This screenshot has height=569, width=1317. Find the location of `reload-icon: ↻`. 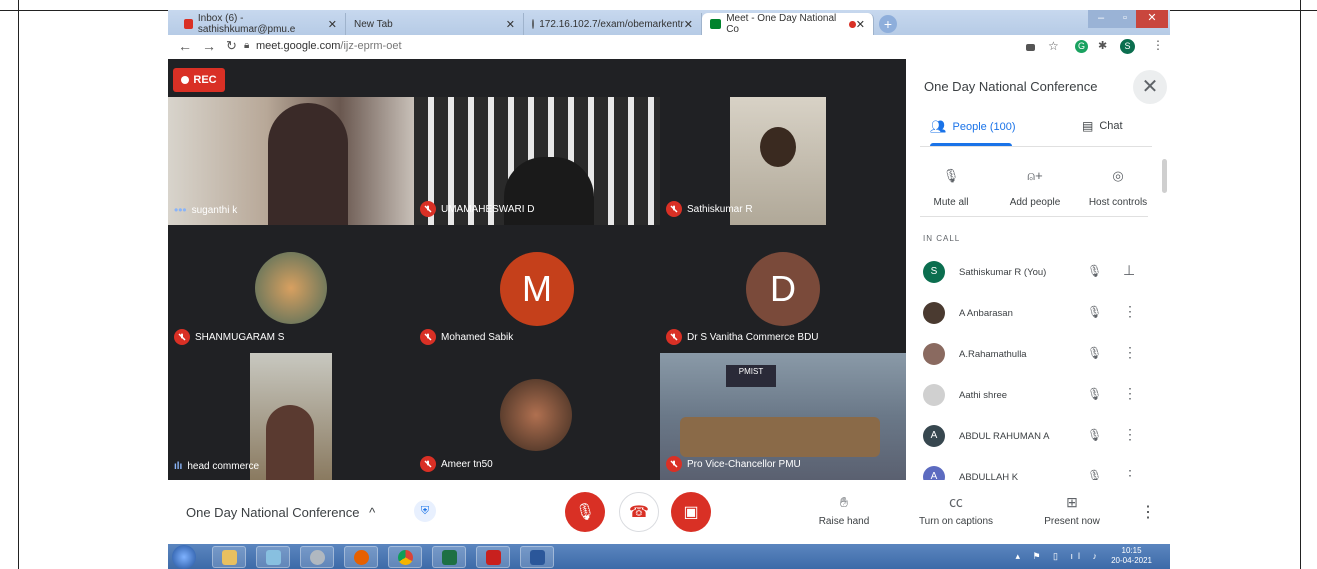

reload-icon: ↻ is located at coordinates (231, 46).